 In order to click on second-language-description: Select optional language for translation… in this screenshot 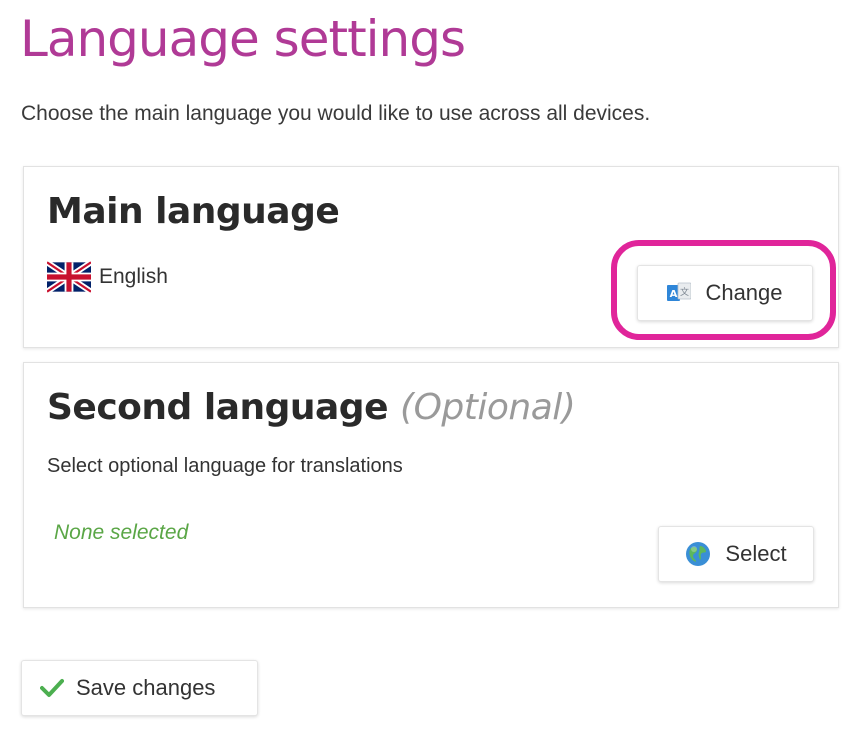, I will do `click(225, 466)`.